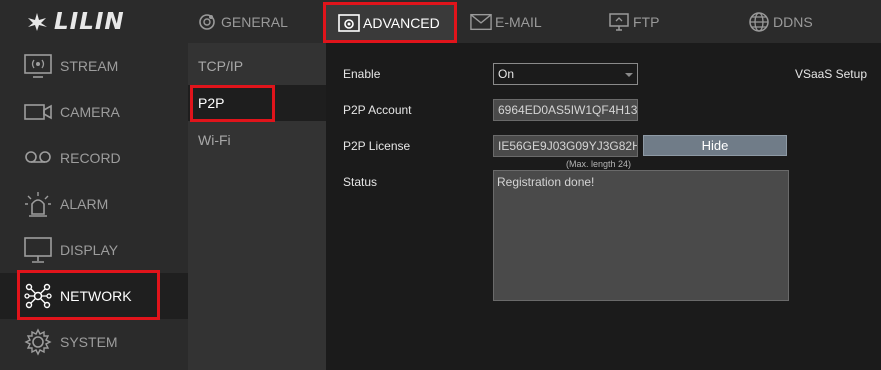  Describe the element at coordinates (257, 66) in the screenshot. I see `submenu-item-tcpip: TCP/IP` at that location.